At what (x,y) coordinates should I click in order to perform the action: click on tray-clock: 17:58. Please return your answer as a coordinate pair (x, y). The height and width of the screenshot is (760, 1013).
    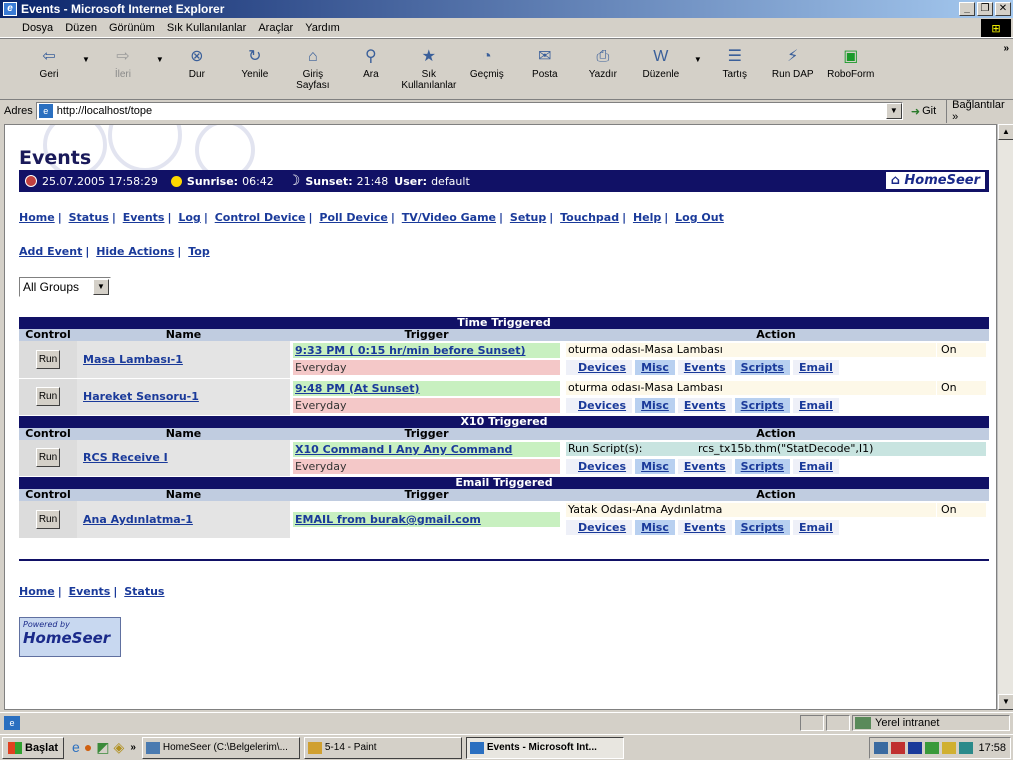
    Looking at the image, I should click on (992, 748).